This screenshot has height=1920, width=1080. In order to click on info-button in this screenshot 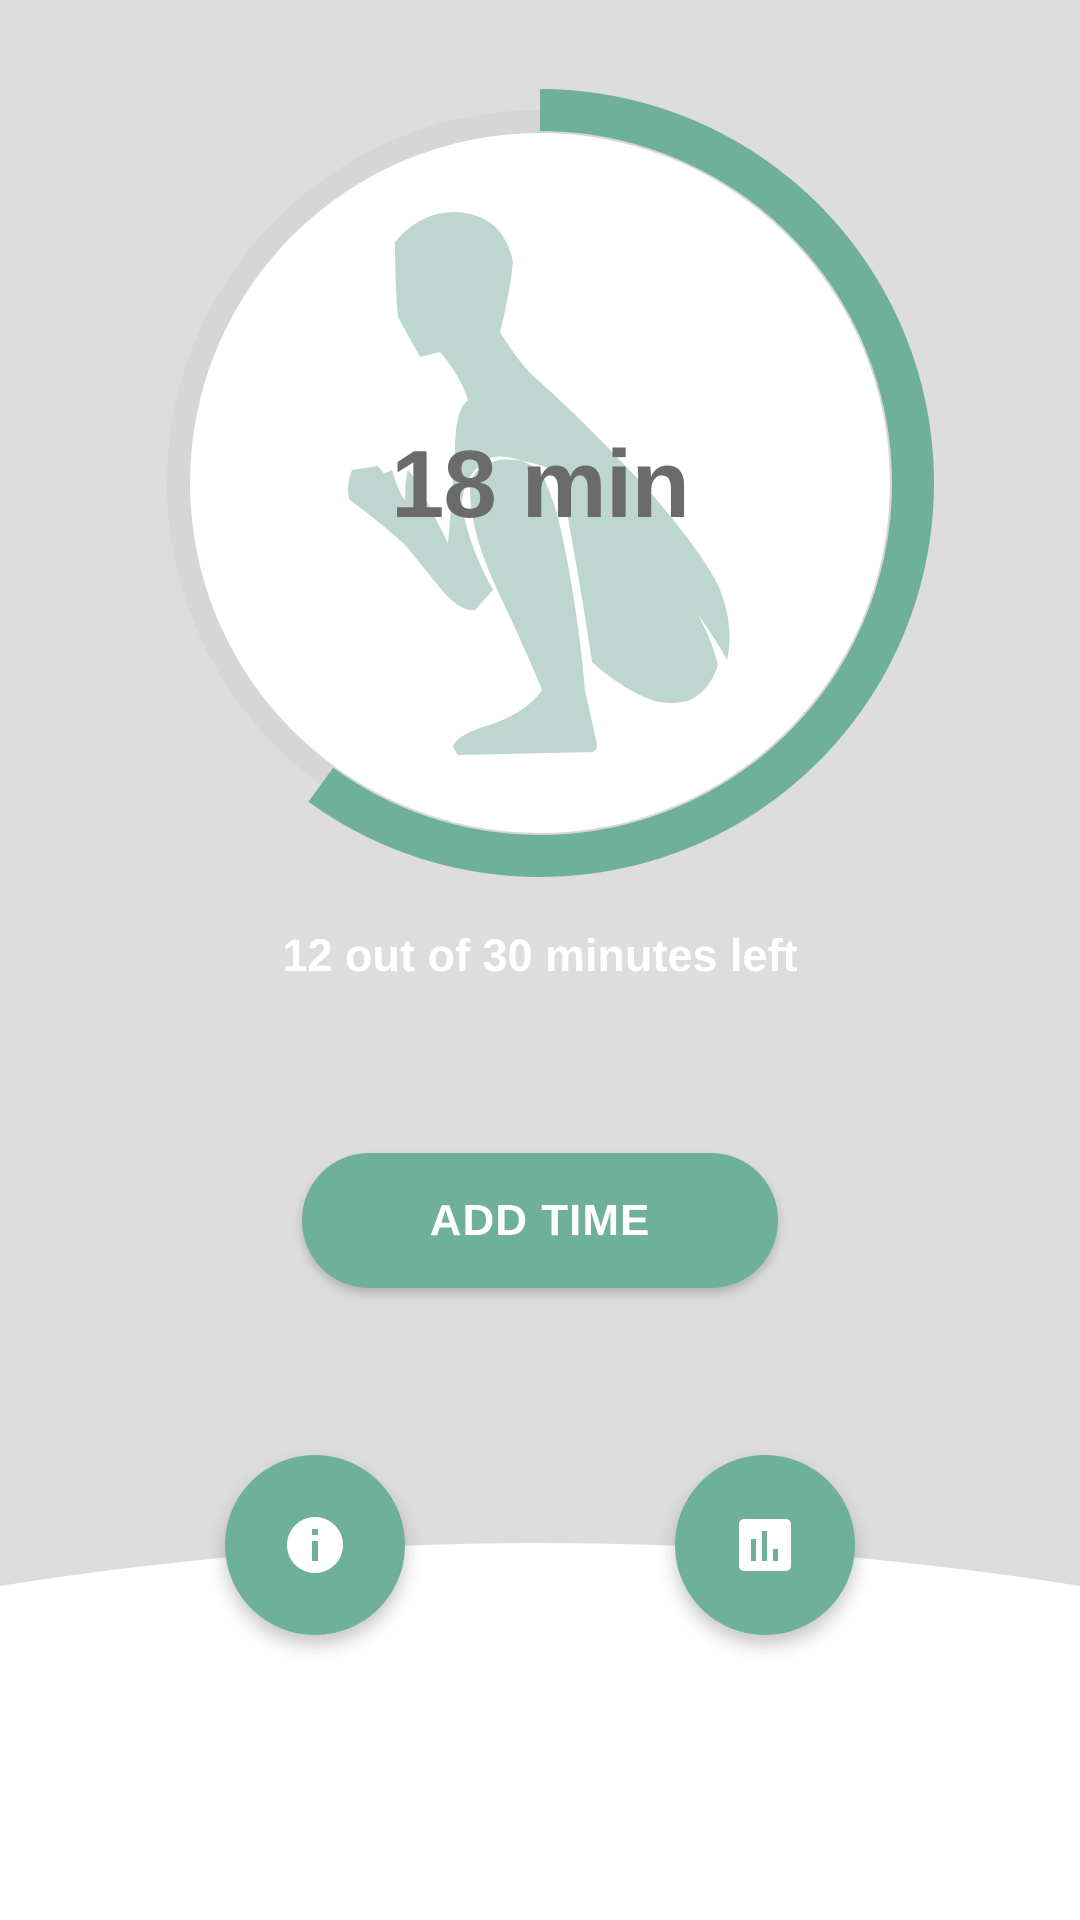, I will do `click(315, 1545)`.